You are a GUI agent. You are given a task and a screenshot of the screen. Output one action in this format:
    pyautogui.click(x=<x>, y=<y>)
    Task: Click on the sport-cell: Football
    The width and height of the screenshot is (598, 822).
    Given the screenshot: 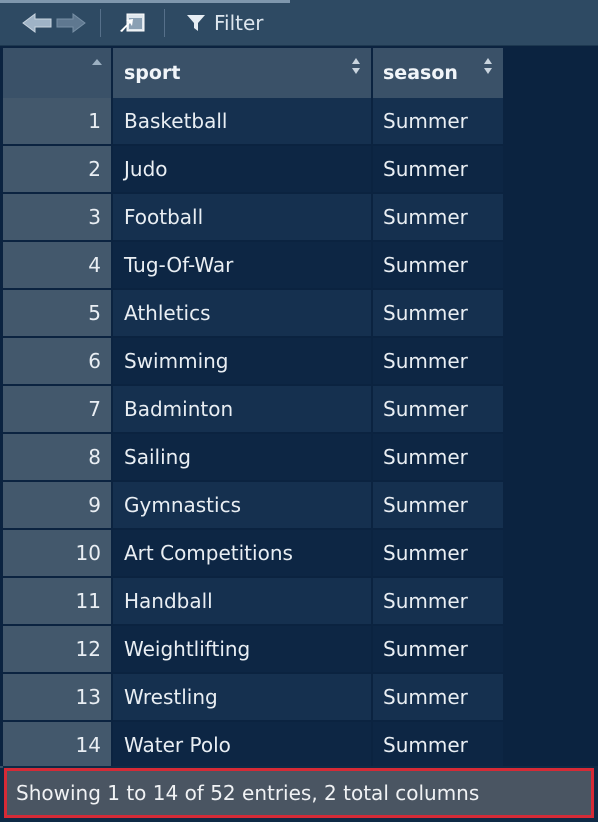 What is the action you would take?
    pyautogui.click(x=242, y=217)
    